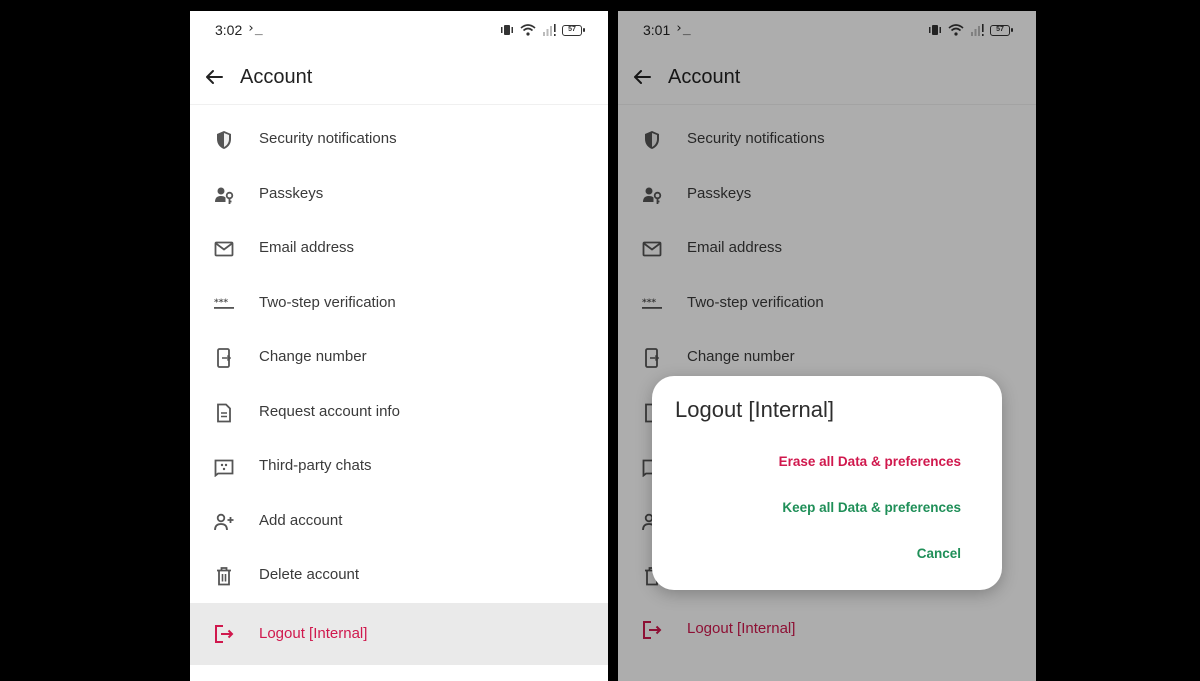 This screenshot has height=681, width=1200. What do you see at coordinates (313, 356) in the screenshot?
I see `menu-label: Change number` at bounding box center [313, 356].